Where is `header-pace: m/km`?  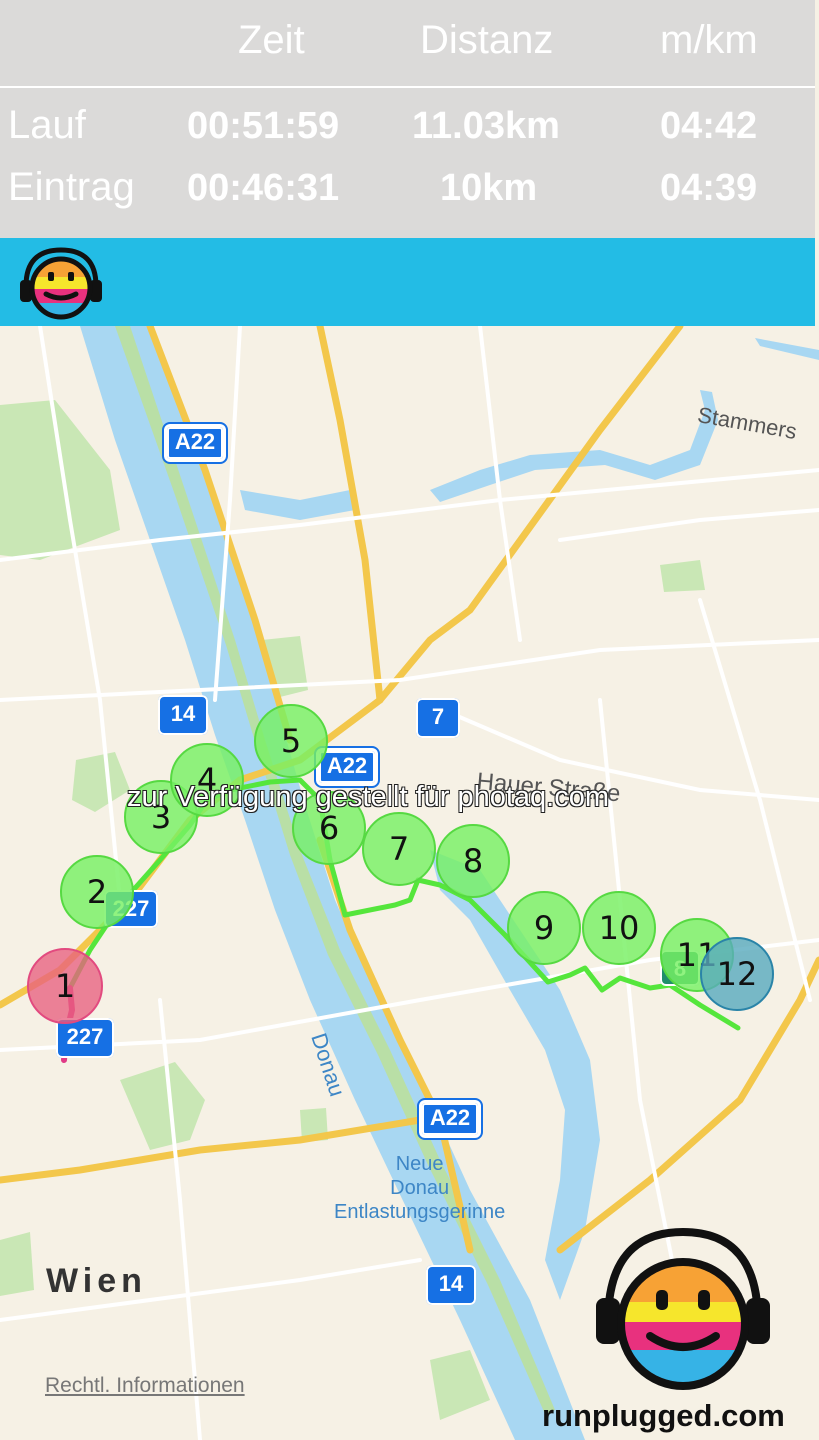
header-pace: m/km is located at coordinates (709, 40).